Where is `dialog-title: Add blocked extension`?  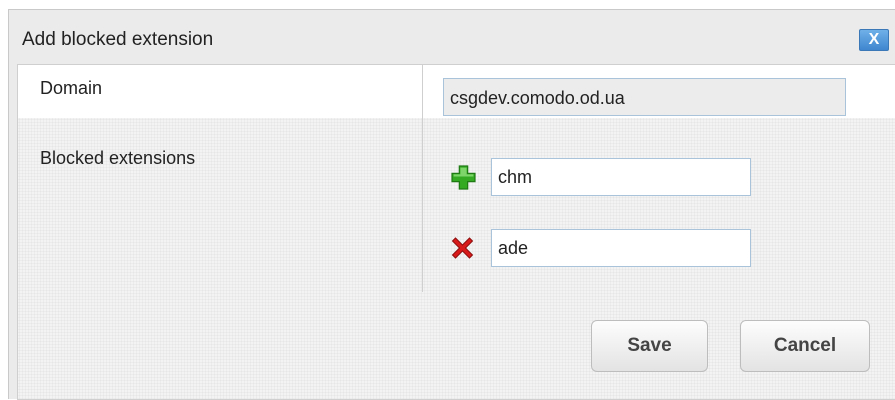 dialog-title: Add blocked extension is located at coordinates (118, 39).